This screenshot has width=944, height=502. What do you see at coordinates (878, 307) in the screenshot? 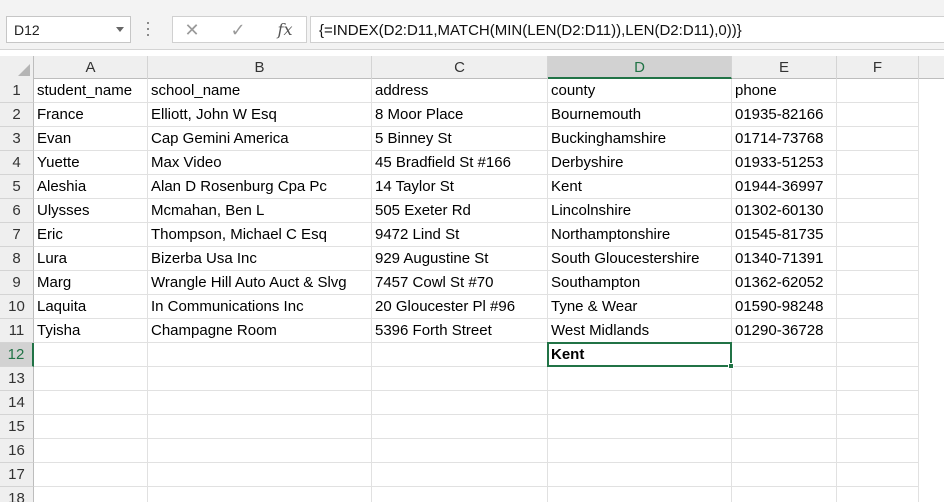
I see `cell-f10` at bounding box center [878, 307].